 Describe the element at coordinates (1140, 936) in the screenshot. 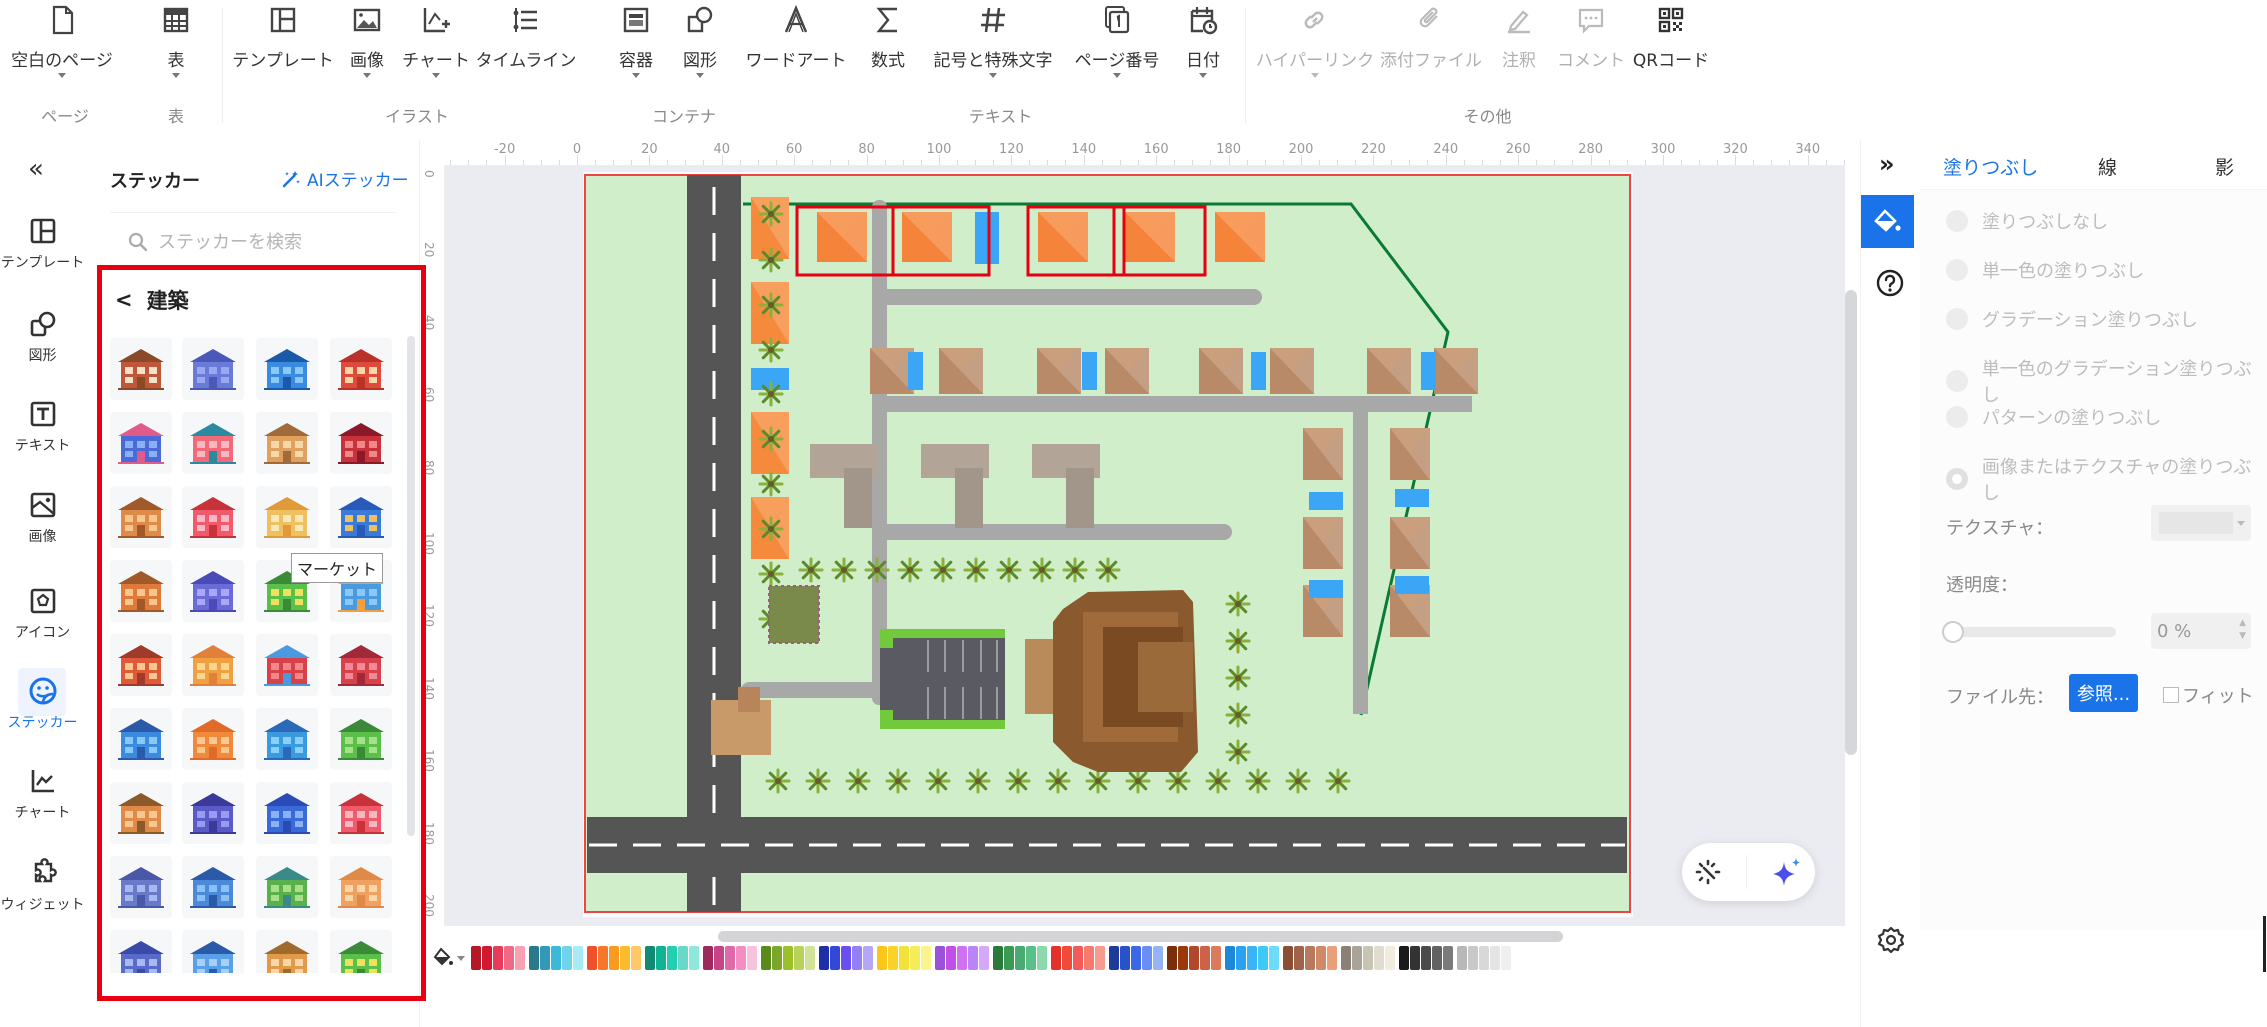

I see `canvas-horizontal-scrollbar` at that location.